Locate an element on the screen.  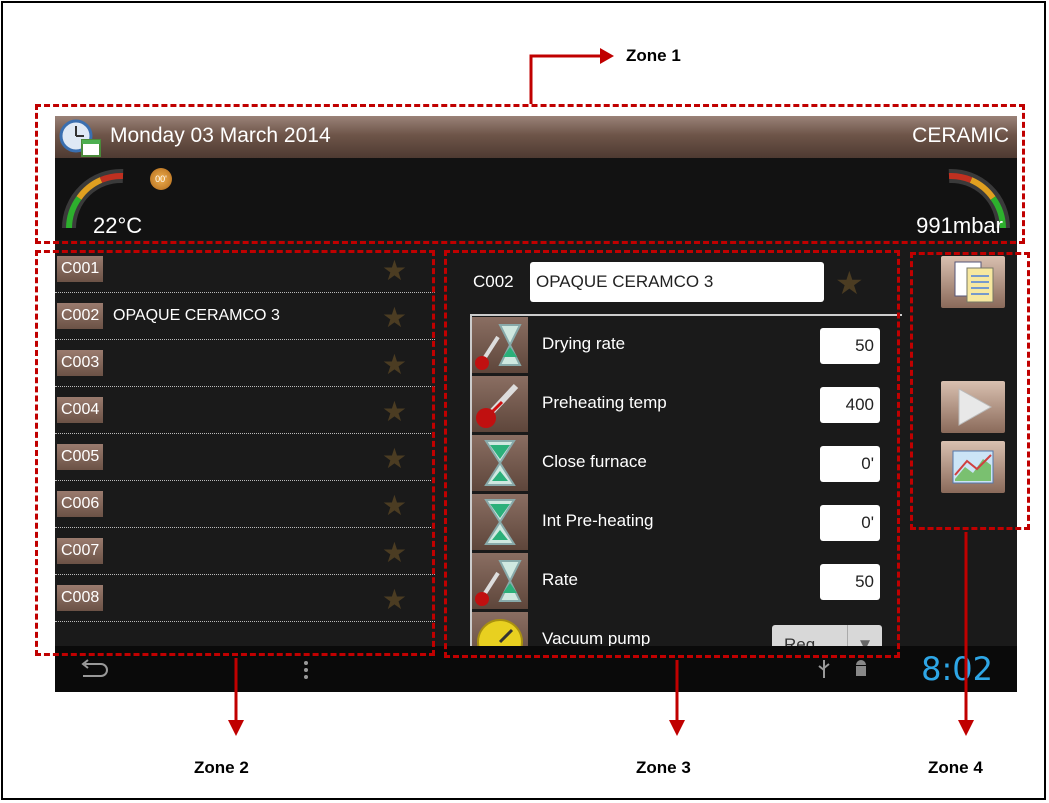
zone-3-label: Zone 3 is located at coordinates (663, 767).